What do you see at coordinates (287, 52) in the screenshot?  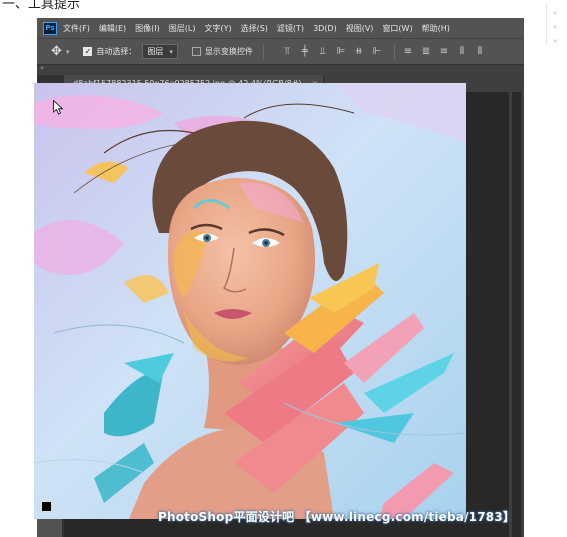 I see `align-top-icon: ⫪` at bounding box center [287, 52].